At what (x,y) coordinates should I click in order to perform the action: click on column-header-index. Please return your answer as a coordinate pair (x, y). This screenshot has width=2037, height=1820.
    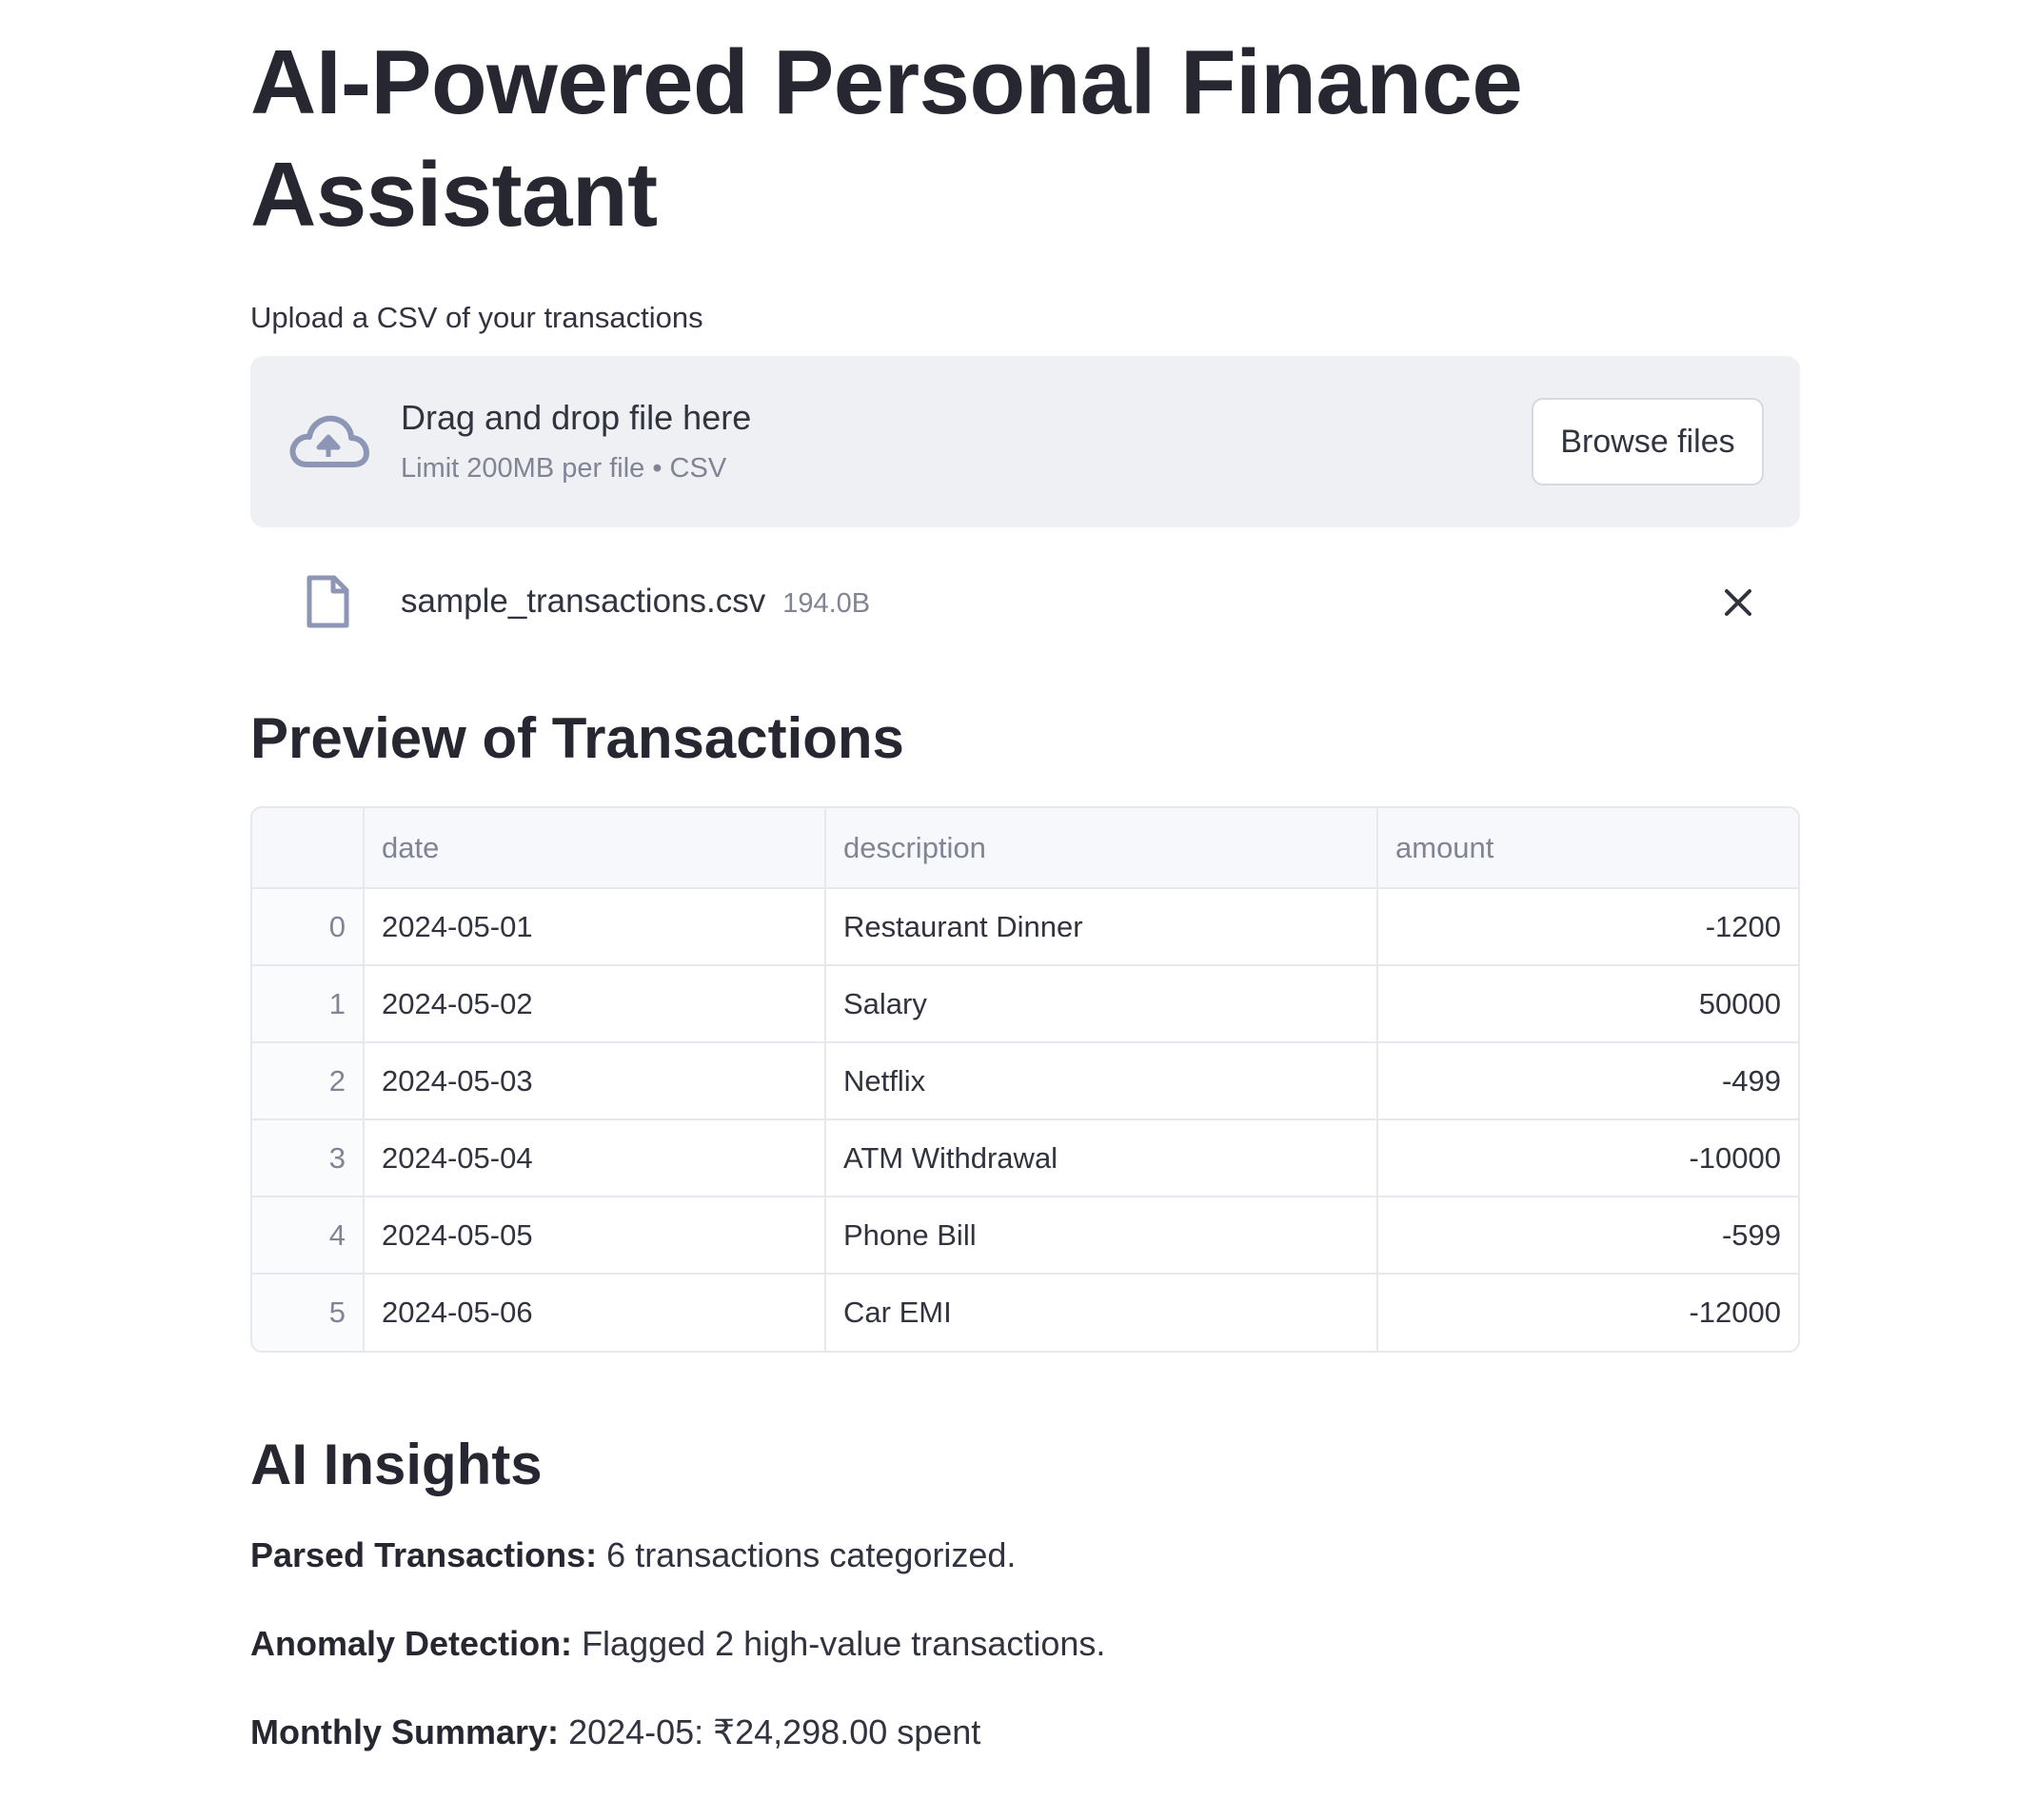
    Looking at the image, I should click on (308, 848).